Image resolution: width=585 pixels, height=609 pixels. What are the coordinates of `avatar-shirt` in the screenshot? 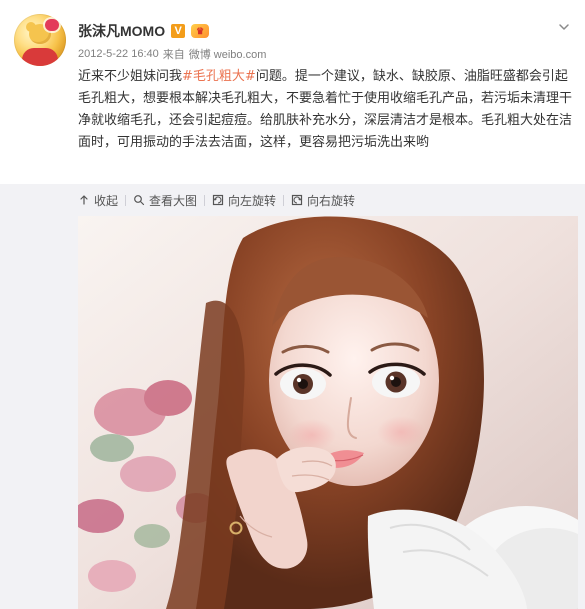 It's located at (40, 57).